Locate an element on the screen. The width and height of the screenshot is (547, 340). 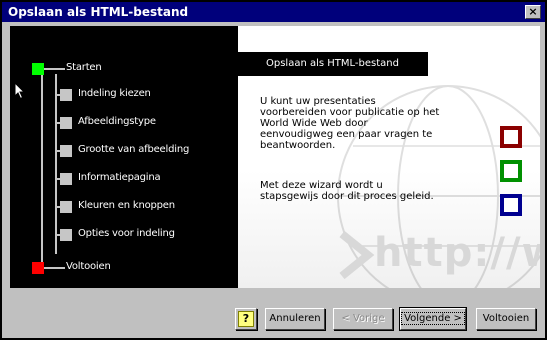
step-label-indeling-kiezen: Indeling kiezen is located at coordinates (114, 93).